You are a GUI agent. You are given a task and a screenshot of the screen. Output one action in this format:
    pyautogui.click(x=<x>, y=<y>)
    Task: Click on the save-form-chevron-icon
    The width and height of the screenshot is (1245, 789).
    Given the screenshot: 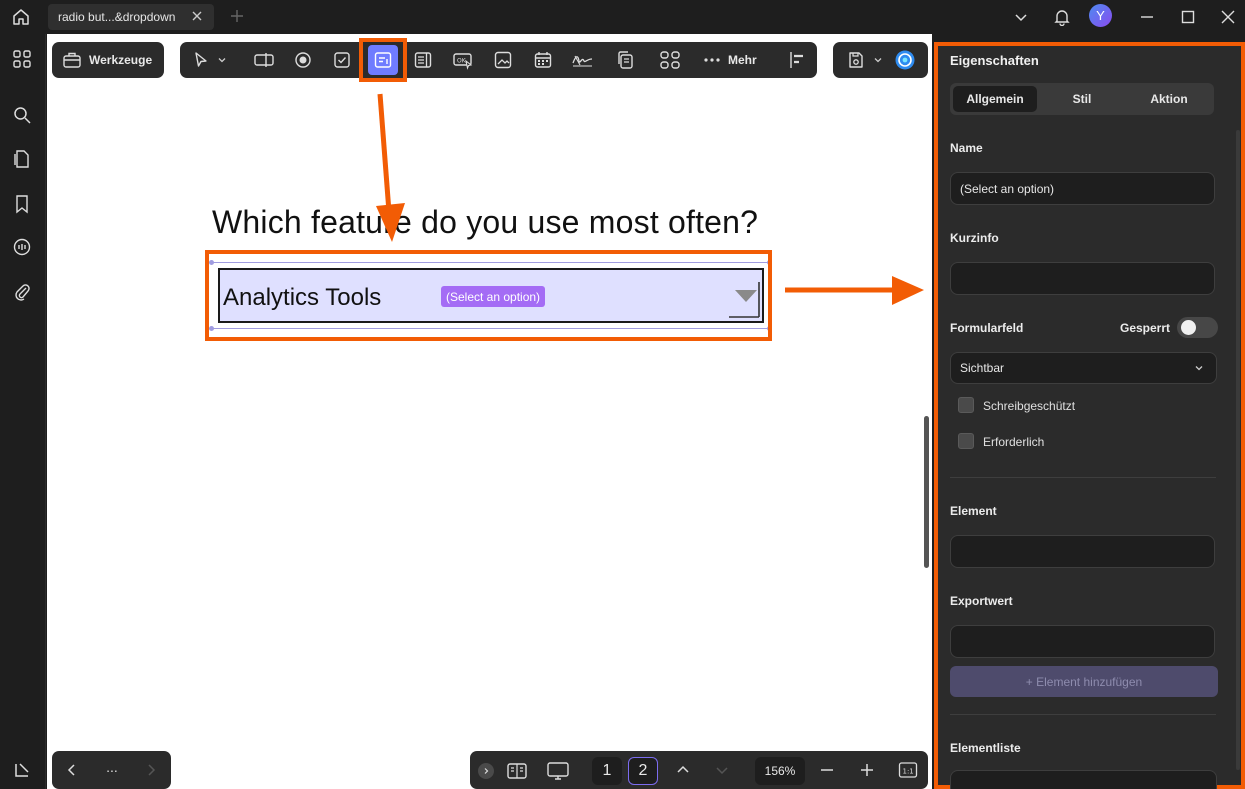 What is the action you would take?
    pyautogui.click(x=878, y=60)
    